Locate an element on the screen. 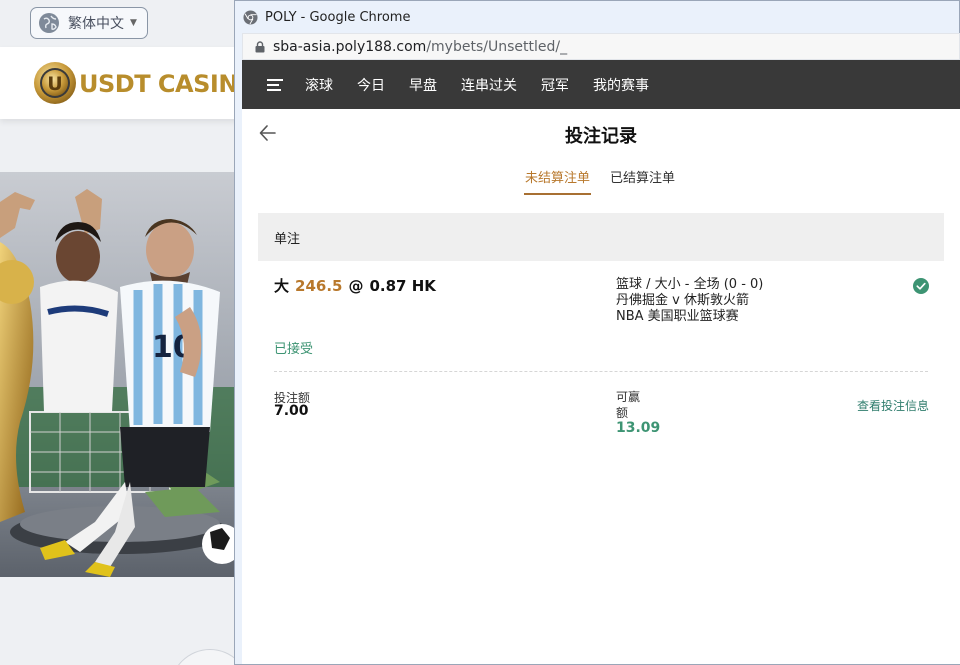  stake-value: 7.00 is located at coordinates (291, 411).